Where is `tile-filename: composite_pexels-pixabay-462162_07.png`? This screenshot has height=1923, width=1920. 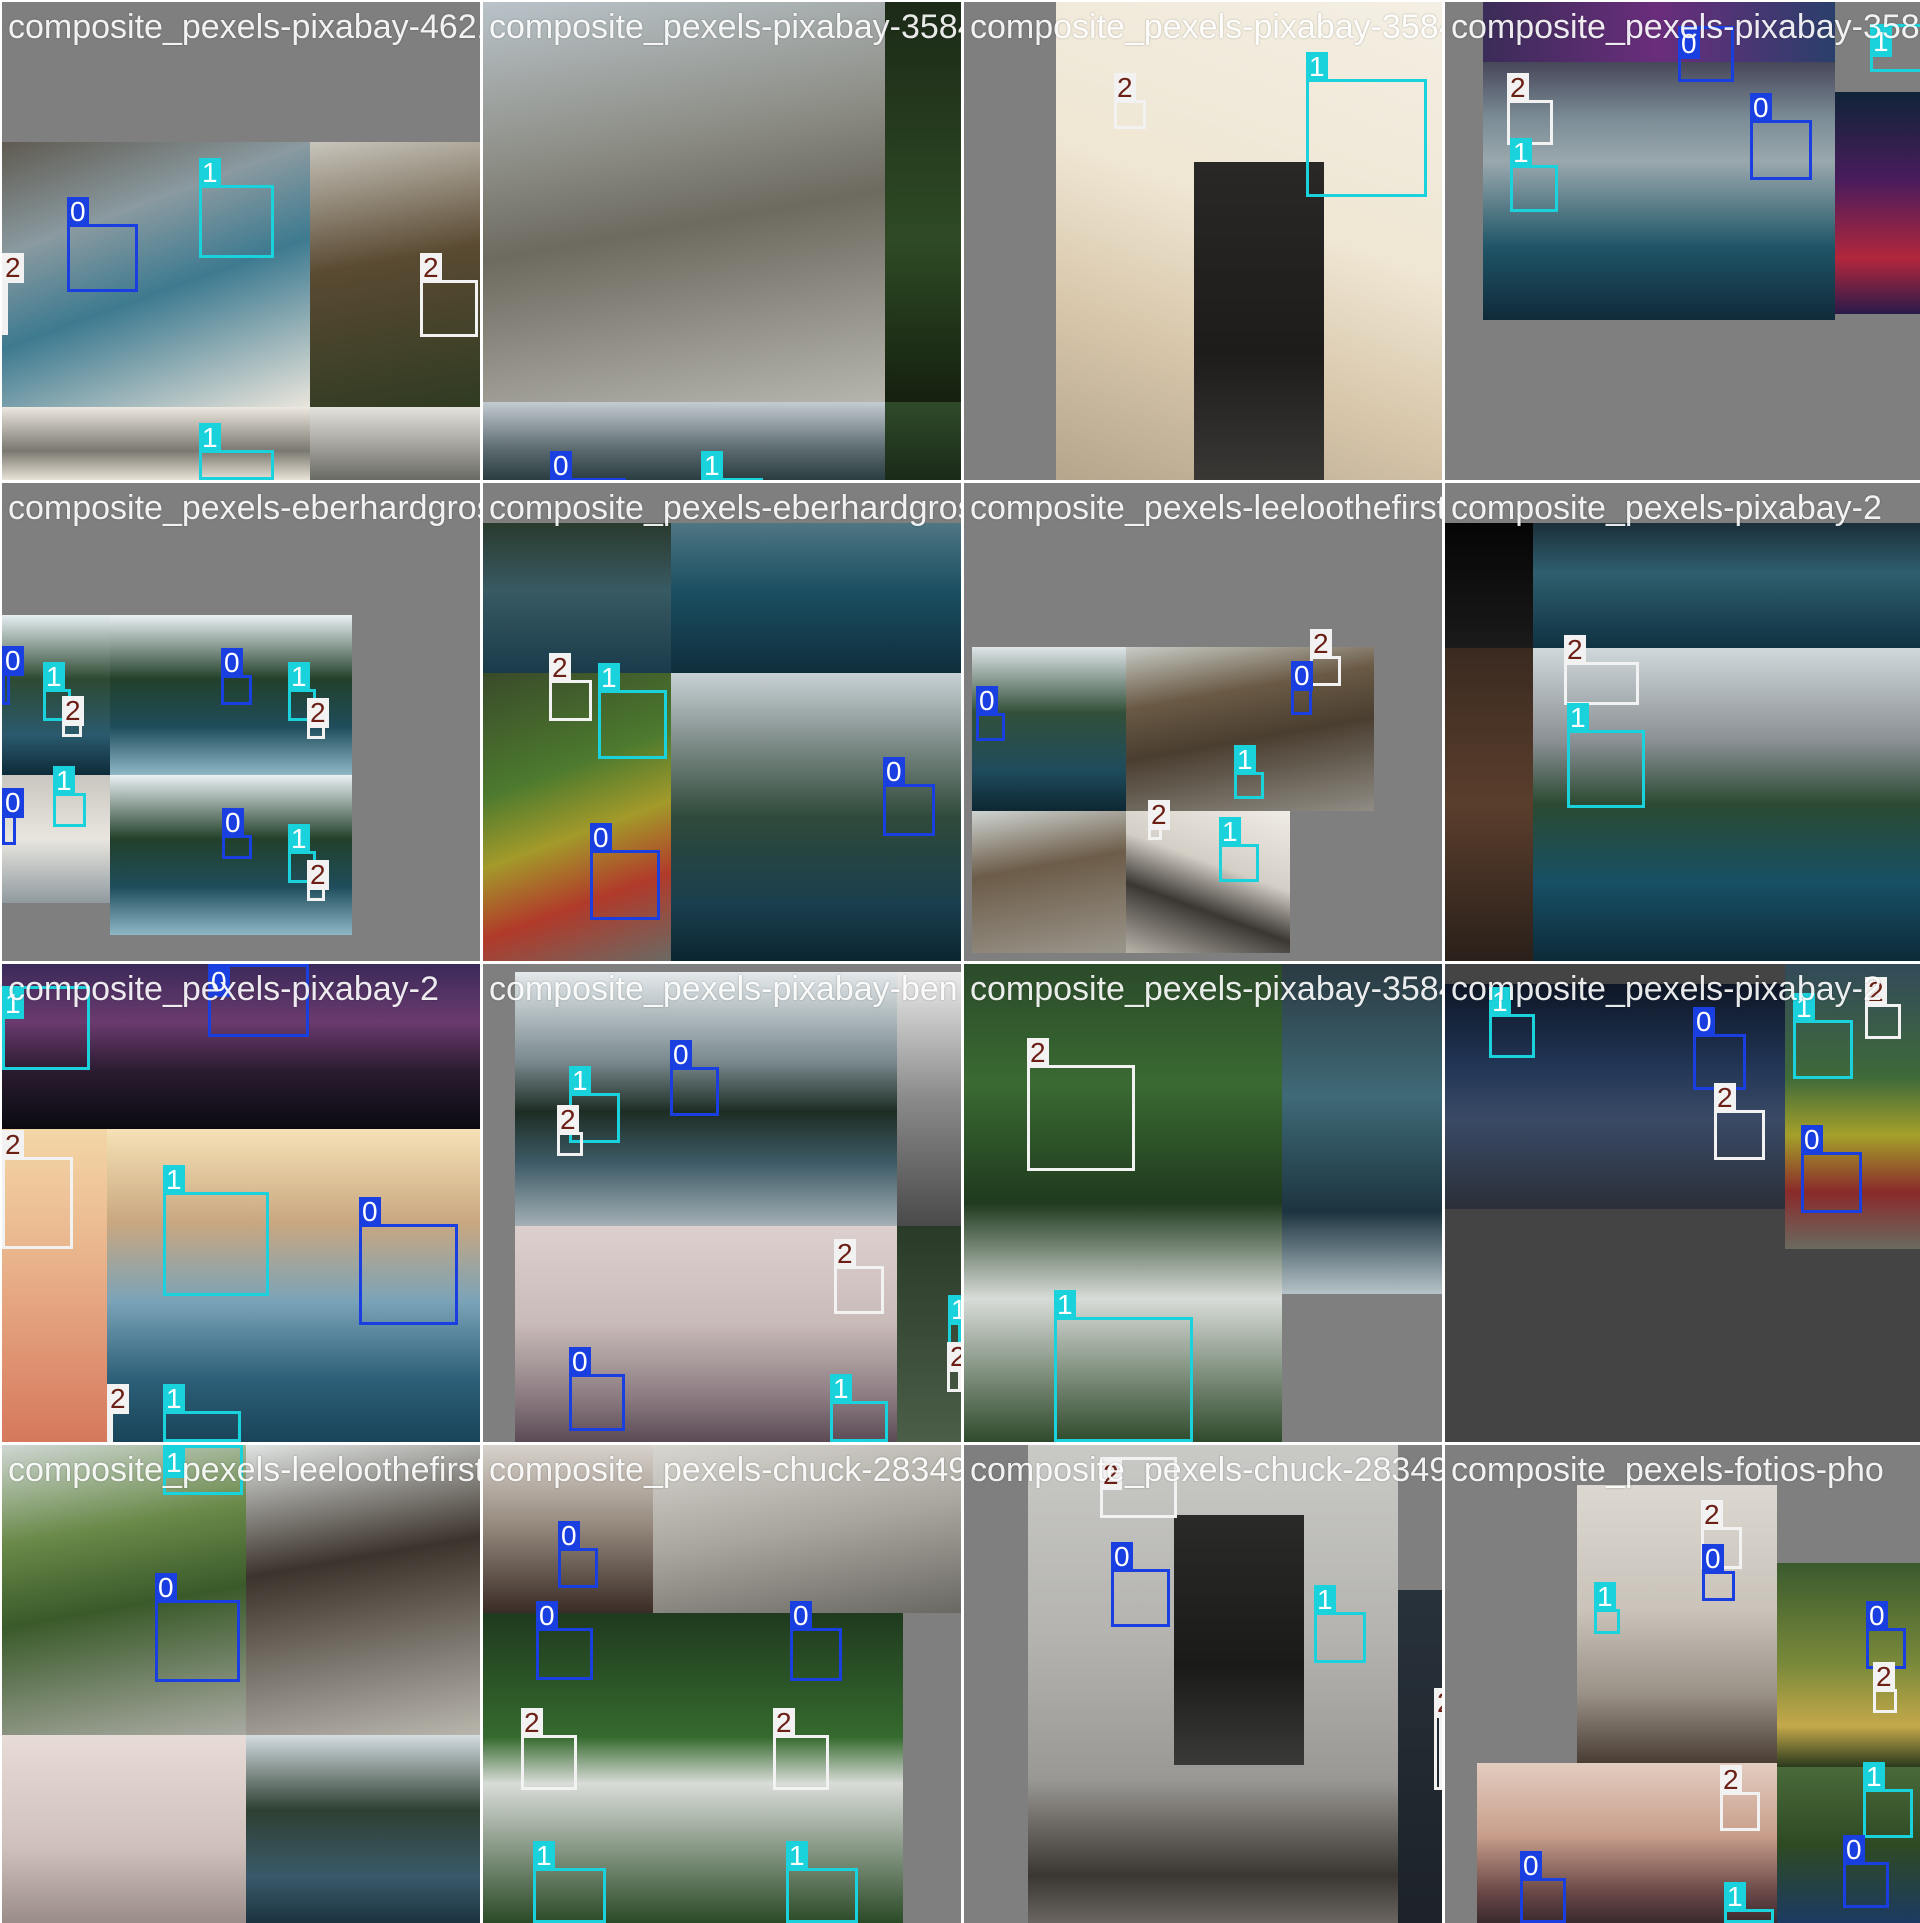 tile-filename: composite_pexels-pixabay-462162_07.png is located at coordinates (244, 27).